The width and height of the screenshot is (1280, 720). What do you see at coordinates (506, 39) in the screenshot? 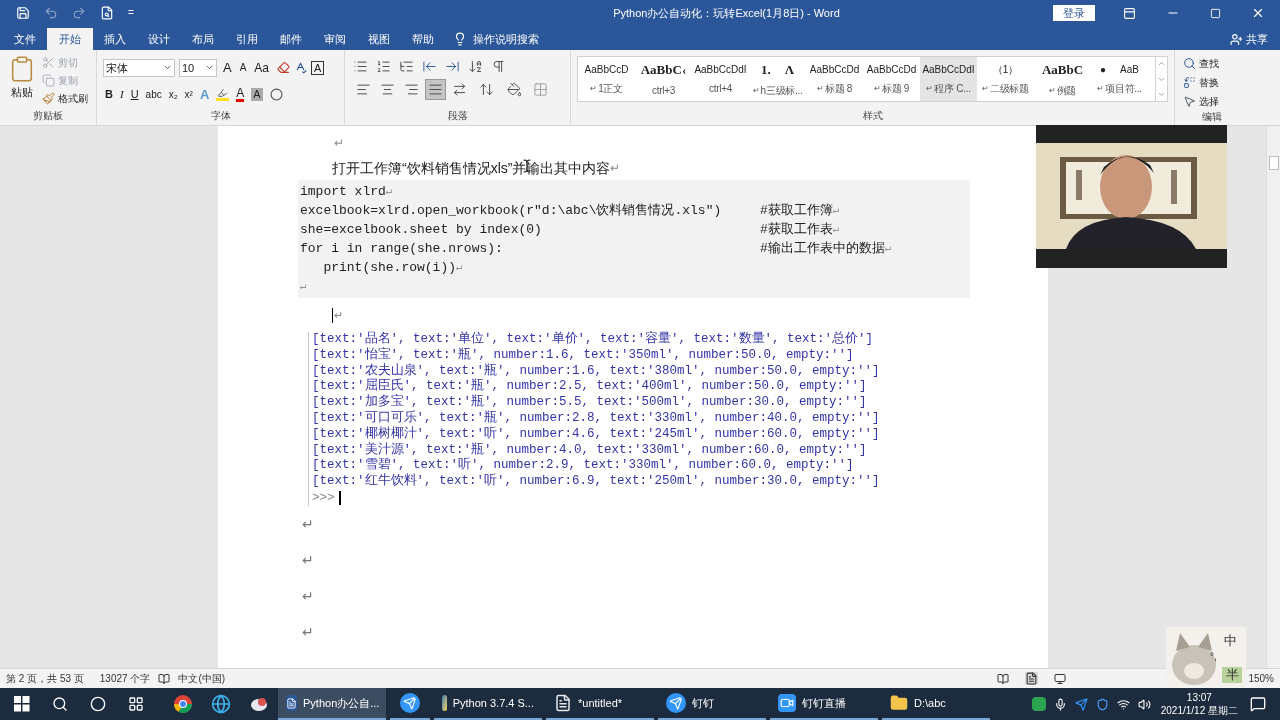
I see `tell-me-field: 操作说明搜索` at bounding box center [506, 39].